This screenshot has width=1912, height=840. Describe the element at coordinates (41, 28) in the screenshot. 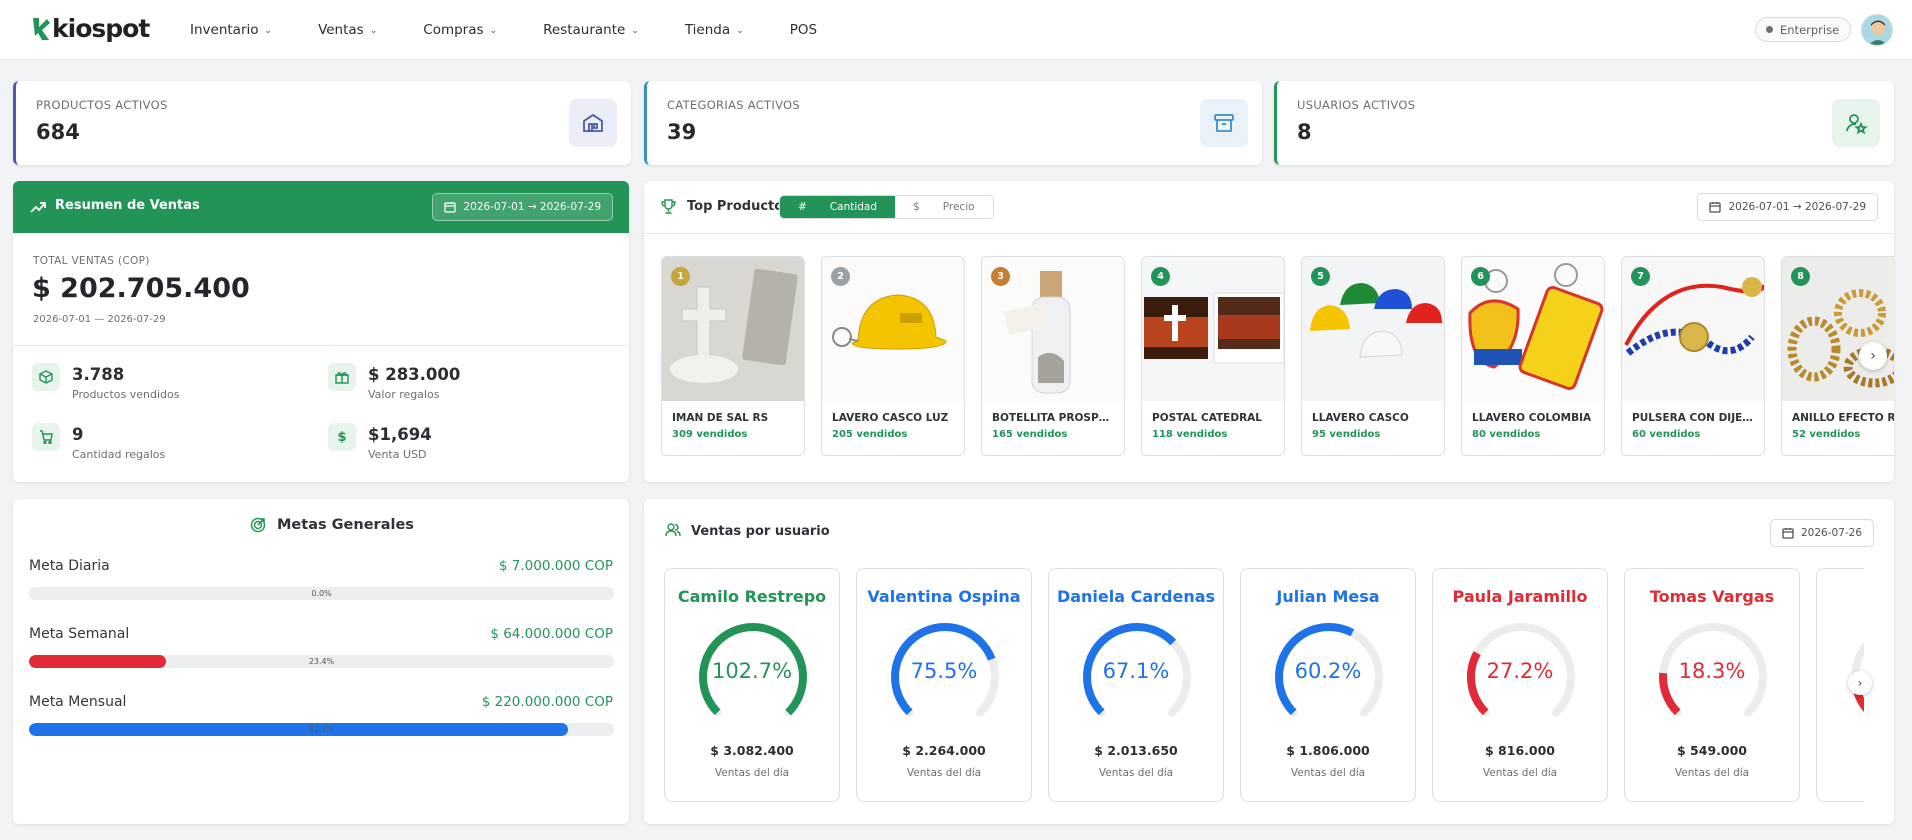

I see `kiospot-logo-icon` at that location.